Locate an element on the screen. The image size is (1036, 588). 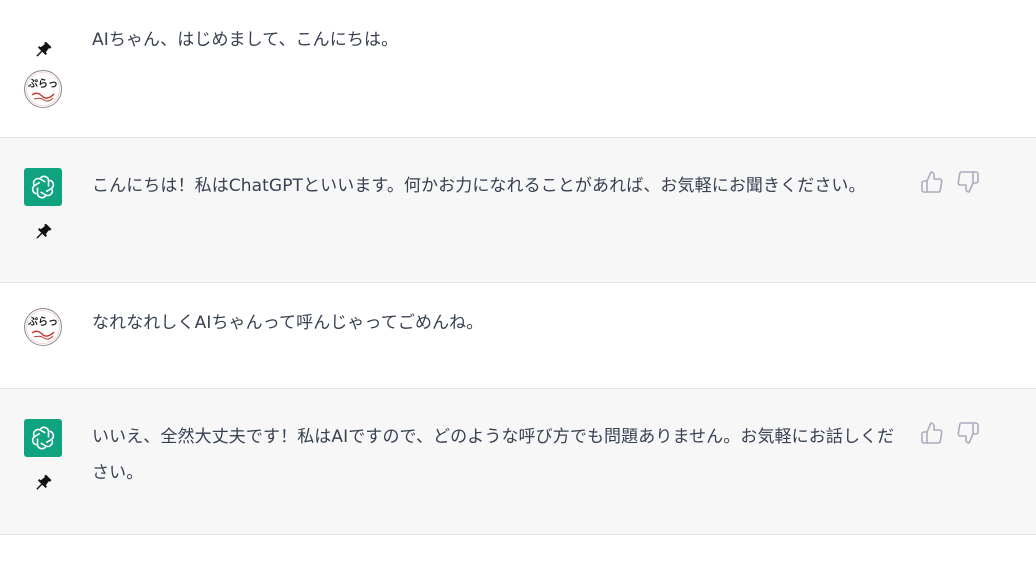
message-text: なれなれしくAIちゃんって呼んじゃってごめんね。 is located at coordinates (288, 323).